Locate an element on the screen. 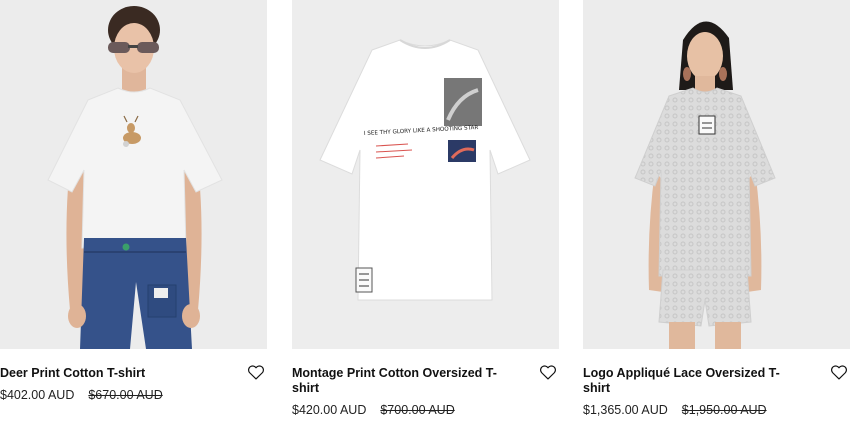 This screenshot has height=423, width=850. original-price: $670.00 AUD is located at coordinates (125, 395).